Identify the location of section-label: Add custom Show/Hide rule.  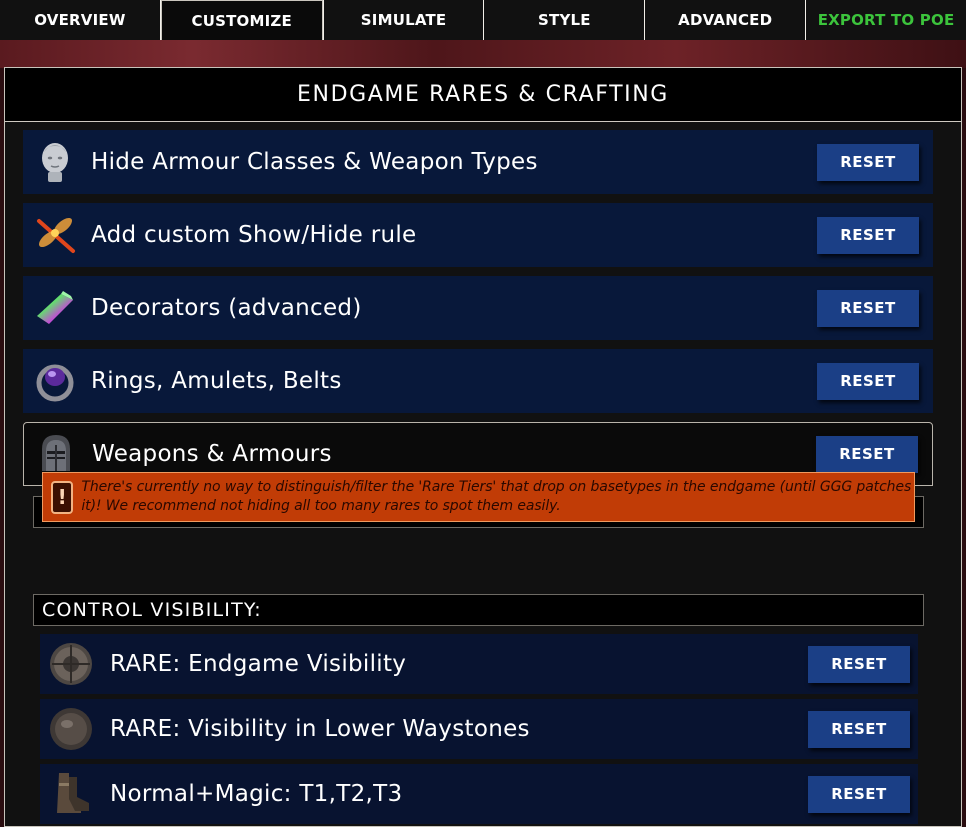
(254, 235).